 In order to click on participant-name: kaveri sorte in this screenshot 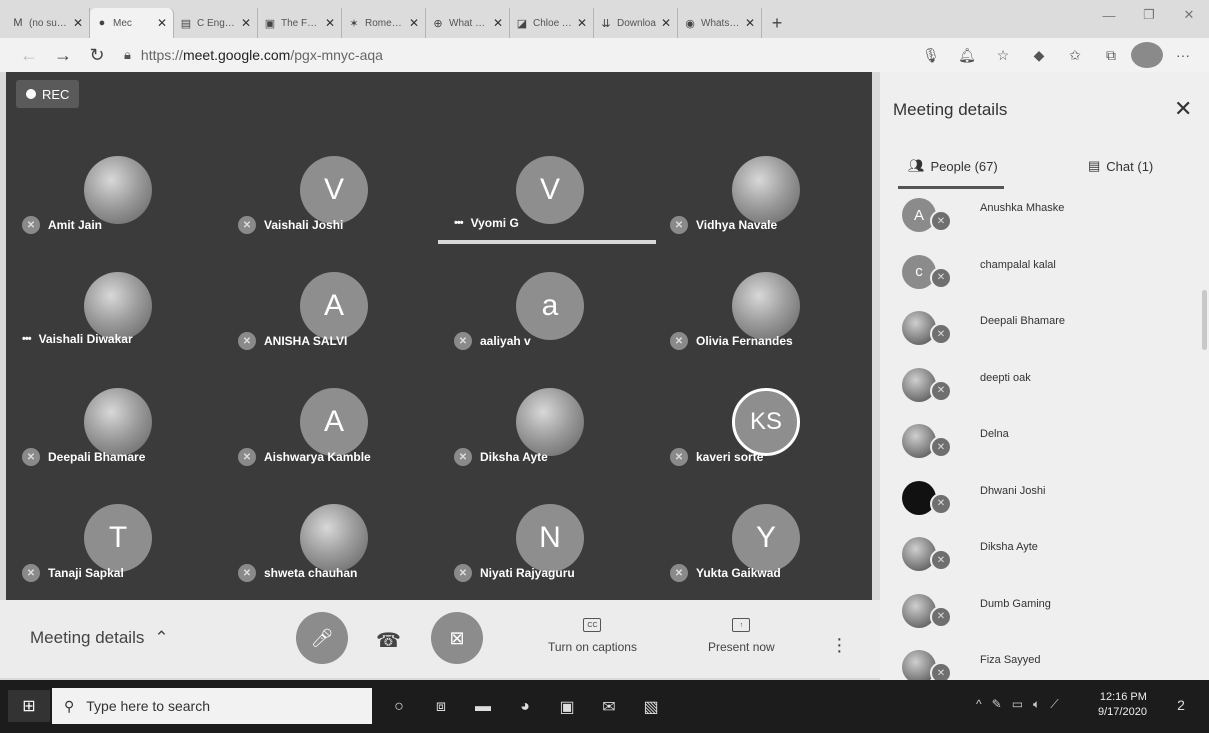, I will do `click(730, 457)`.